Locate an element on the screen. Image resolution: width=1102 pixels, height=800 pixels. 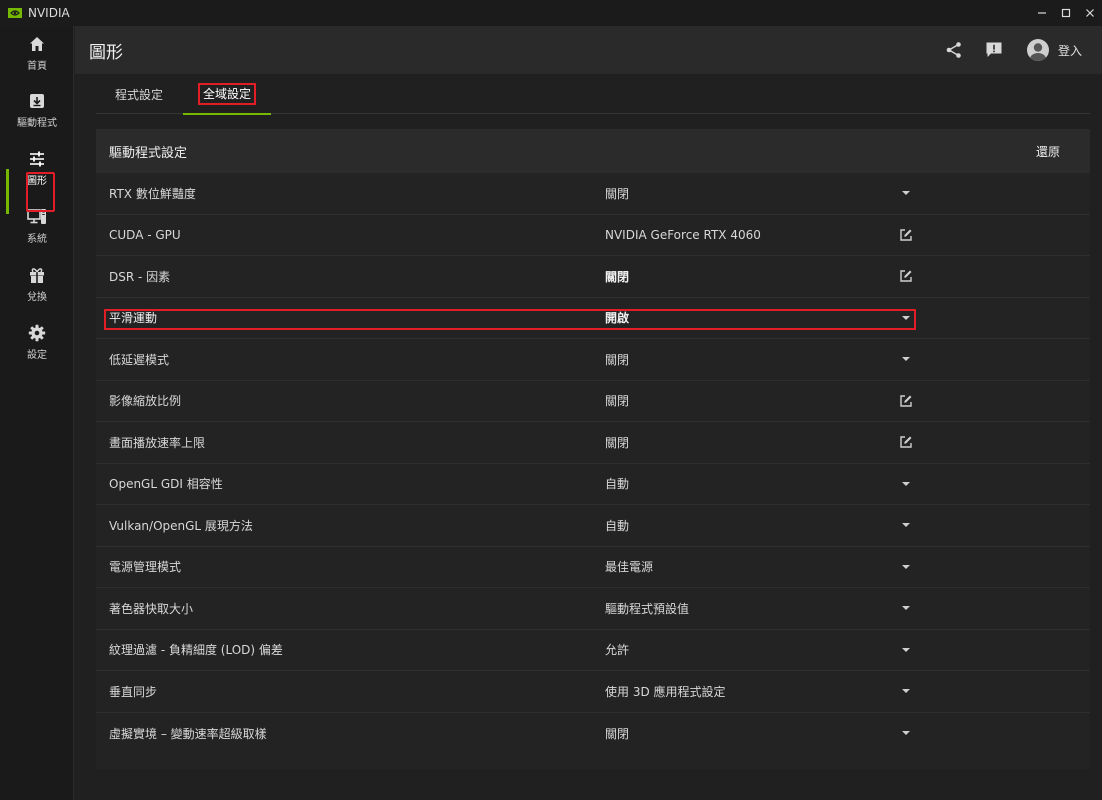
setting-value: 驅動程式預設值 is located at coordinates (647, 608).